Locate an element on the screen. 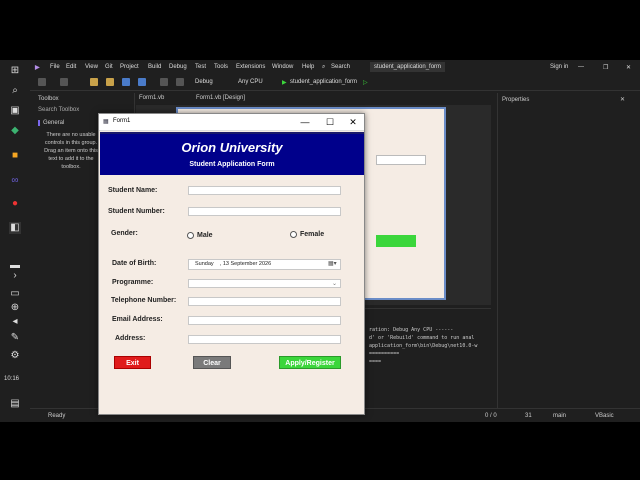 This screenshot has width=640, height=480. app-icon: ◆ is located at coordinates (15, 131).